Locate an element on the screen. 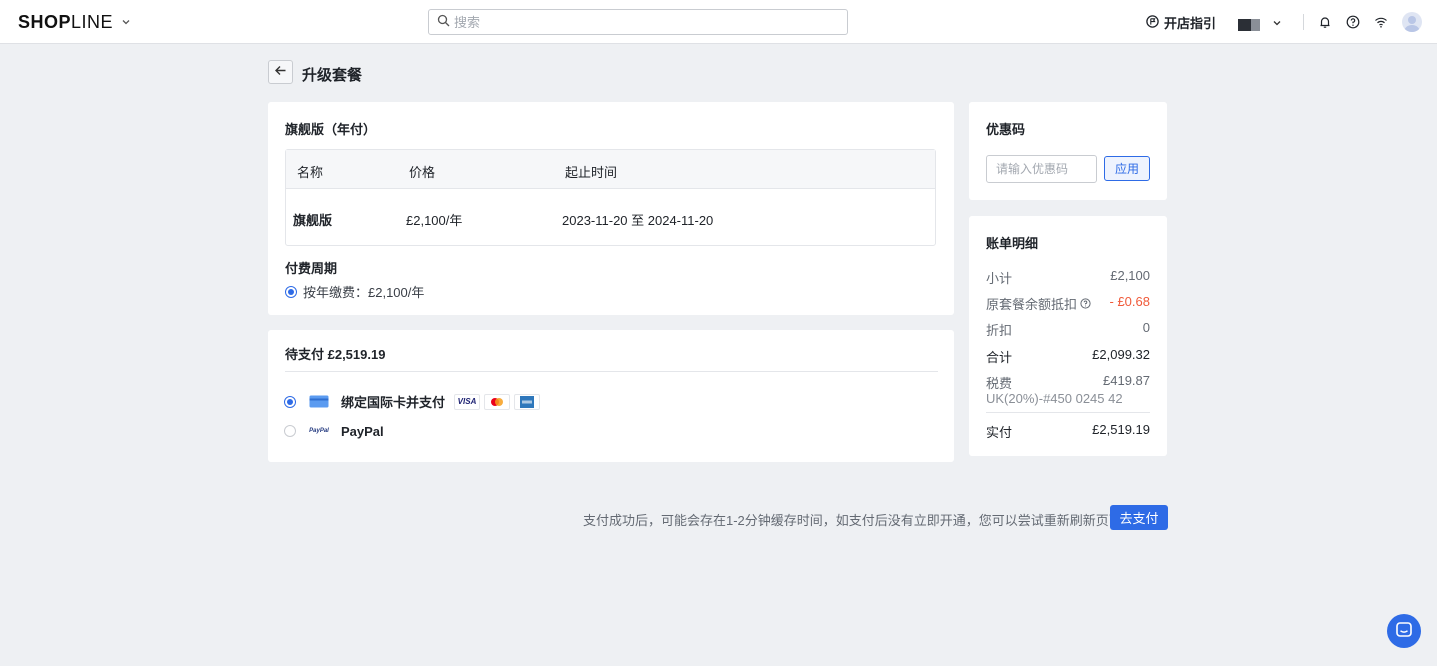  plan-period: 2023-11-20 至 2024-11-20 is located at coordinates (638, 220).